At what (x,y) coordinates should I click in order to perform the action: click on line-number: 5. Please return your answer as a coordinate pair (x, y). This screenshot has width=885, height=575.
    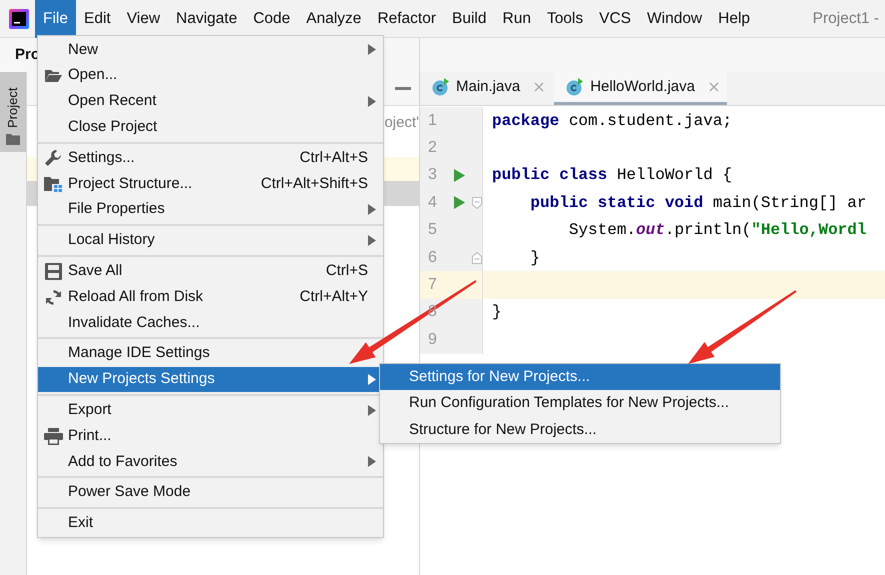
    Looking at the image, I should click on (433, 230).